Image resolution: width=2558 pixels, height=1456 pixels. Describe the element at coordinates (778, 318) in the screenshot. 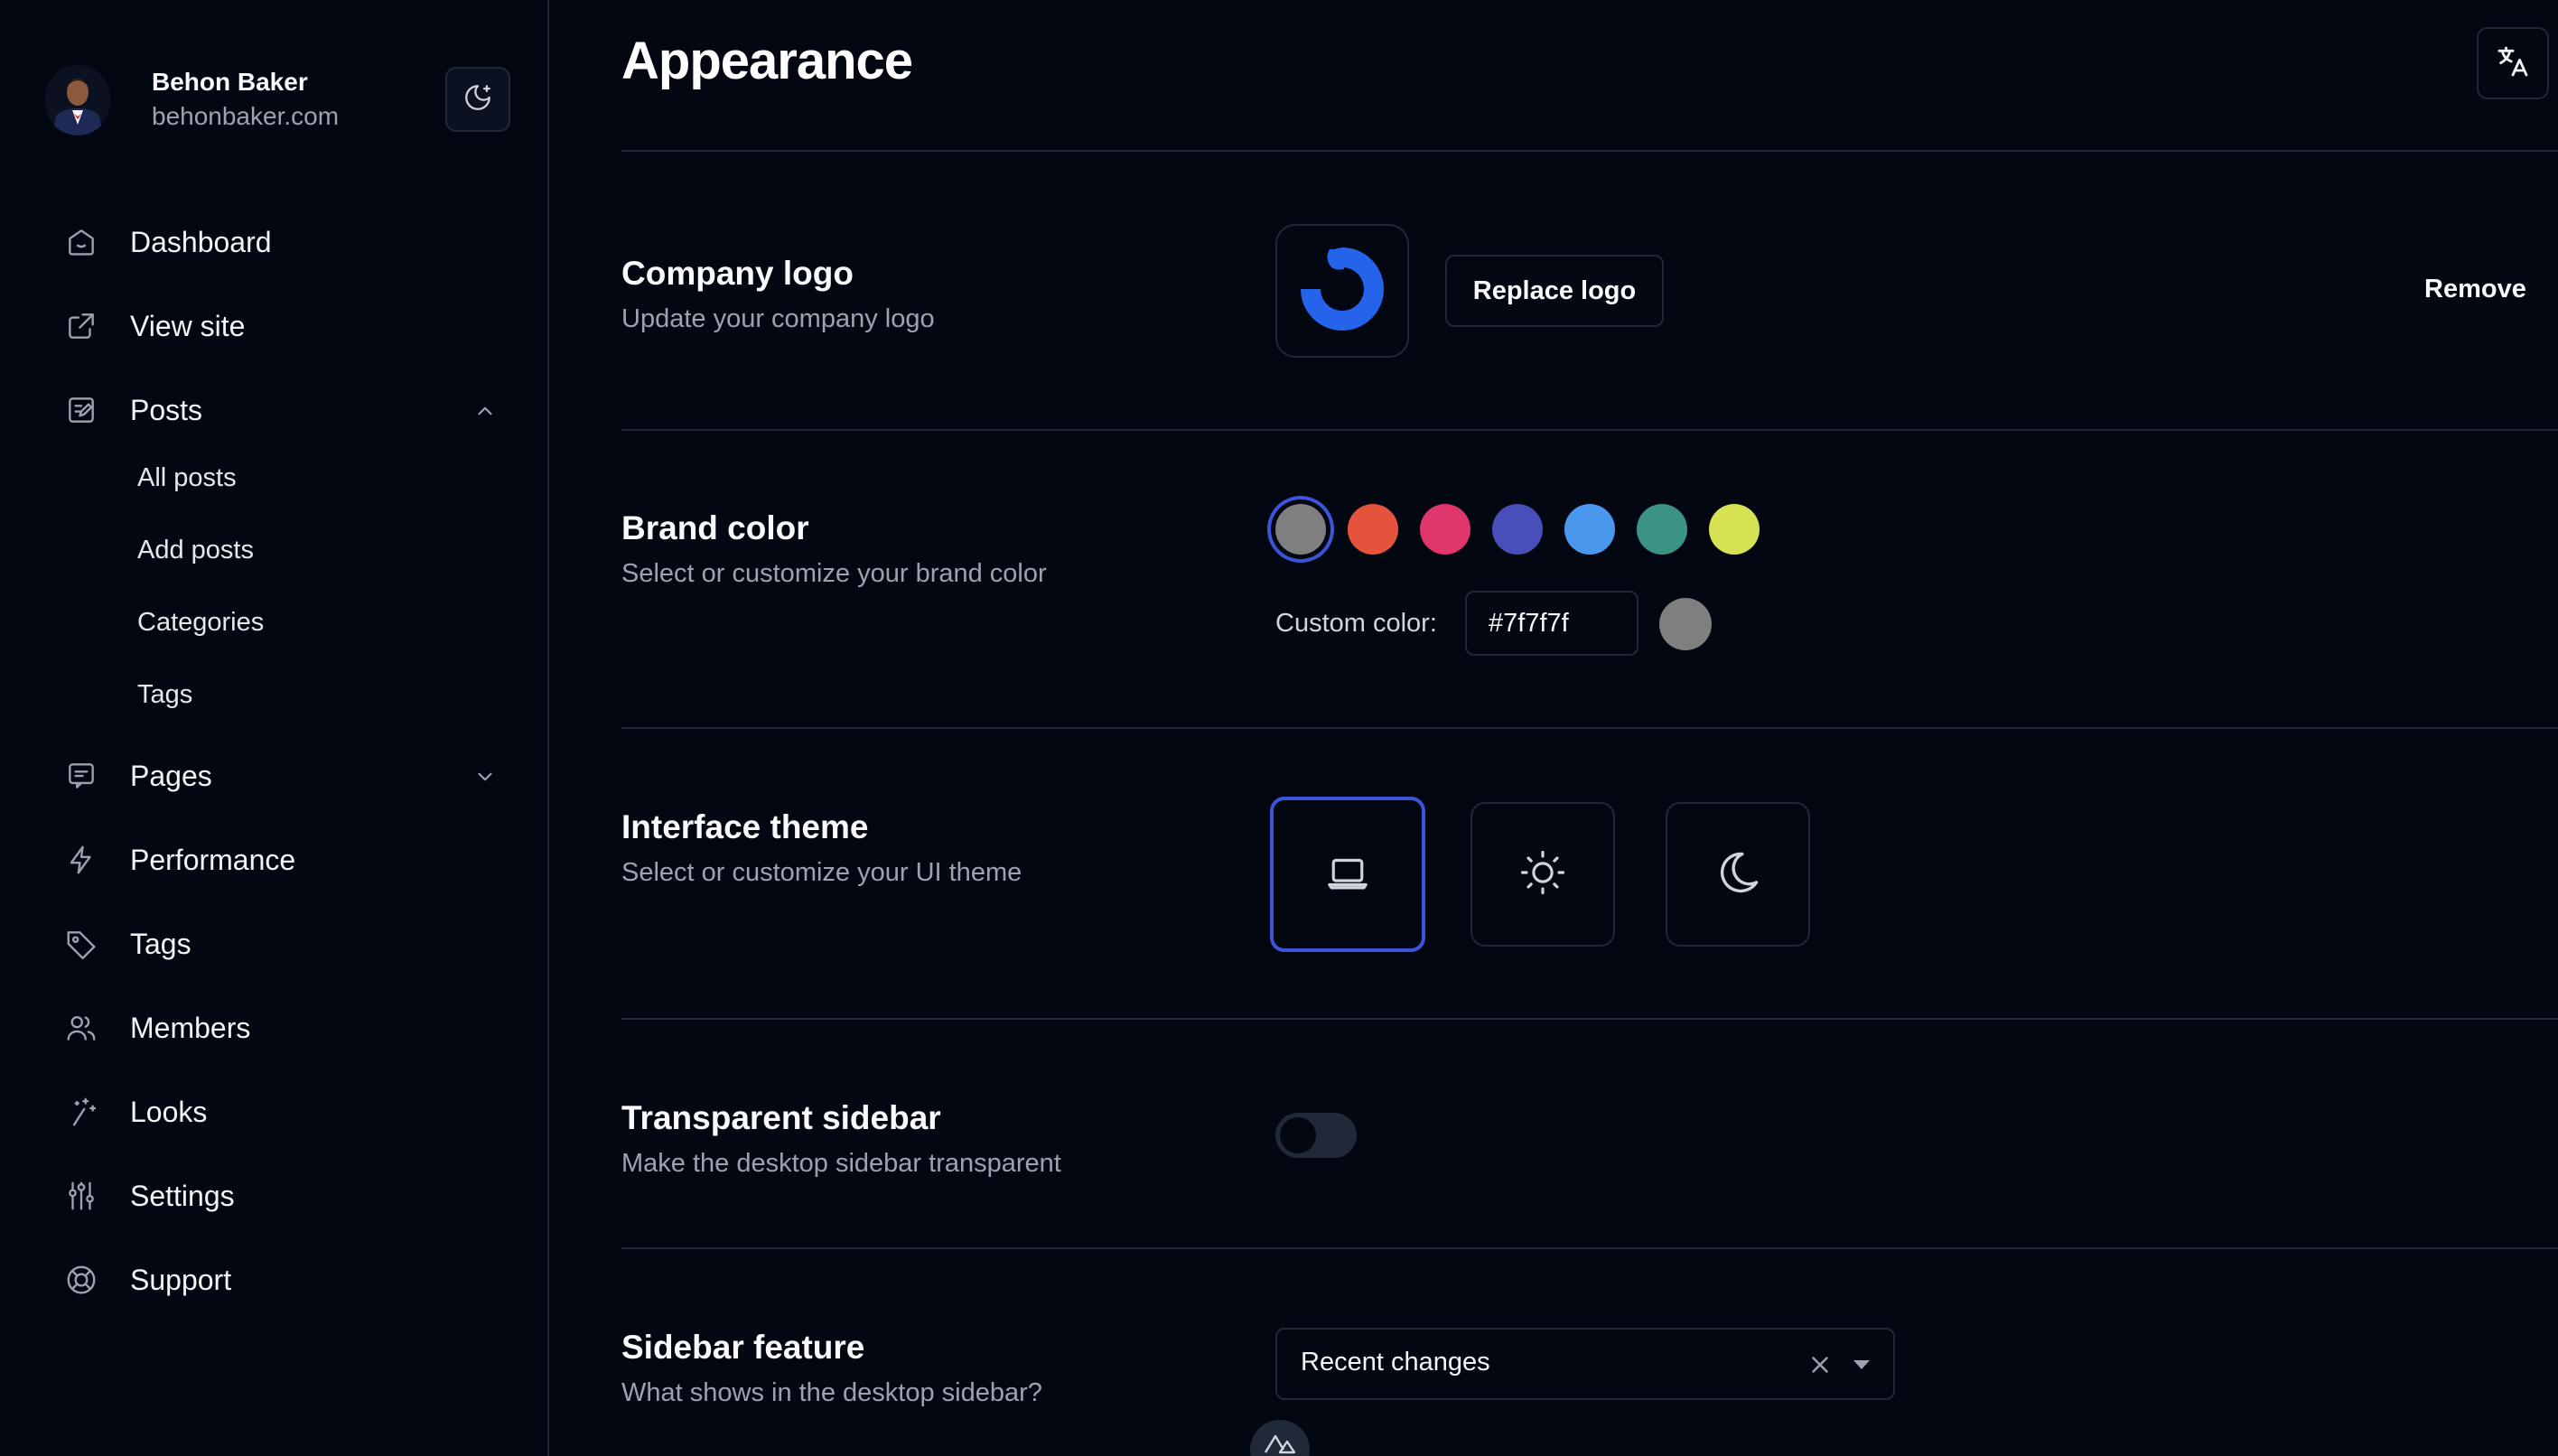

I see `section-desc-logo: Update your company logo` at that location.